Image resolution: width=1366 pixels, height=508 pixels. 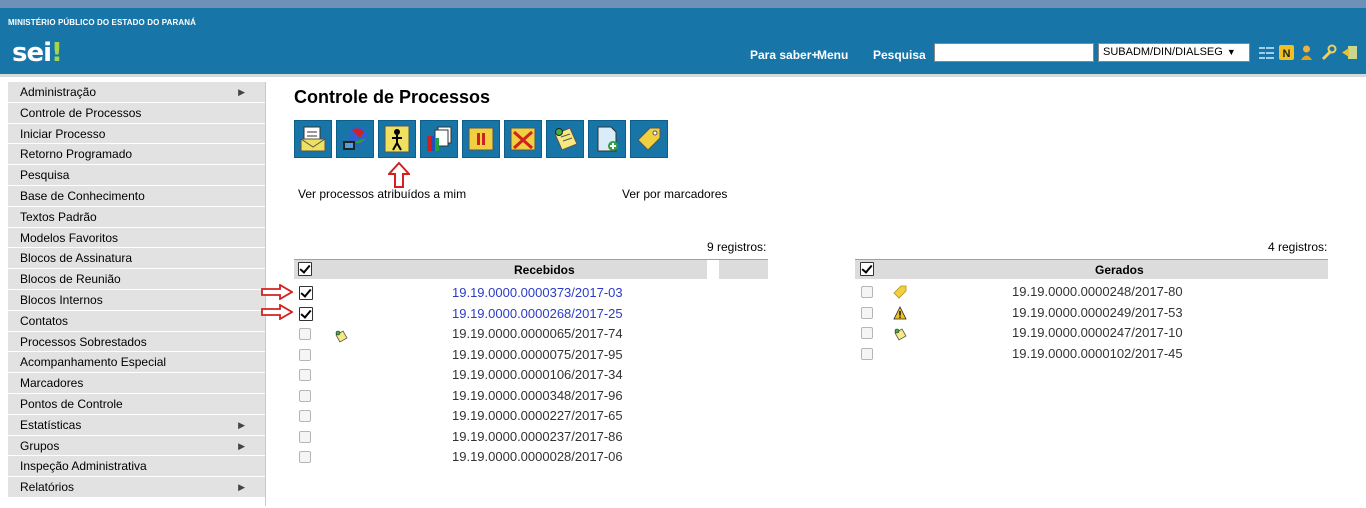 I want to click on conclude-process-button, so click(x=523, y=139).